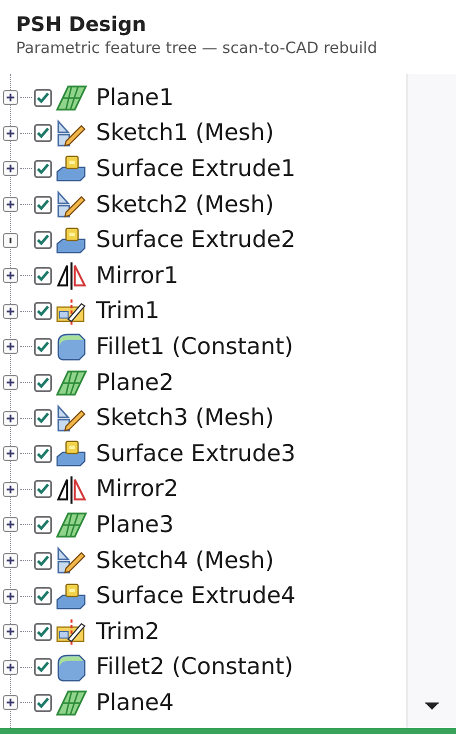  What do you see at coordinates (135, 703) in the screenshot?
I see `feature-label: Plane4` at bounding box center [135, 703].